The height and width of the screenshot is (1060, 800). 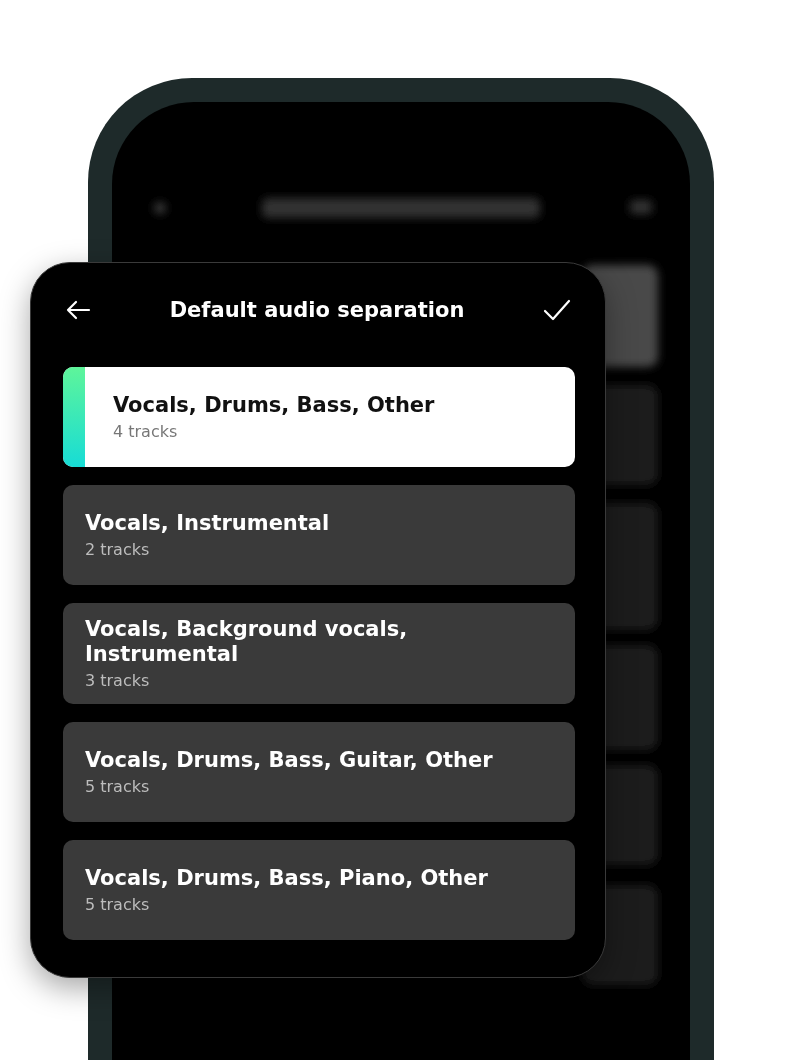 What do you see at coordinates (289, 761) in the screenshot?
I see `option-title: Vocals, Drums, Bass, Guitar, Other` at bounding box center [289, 761].